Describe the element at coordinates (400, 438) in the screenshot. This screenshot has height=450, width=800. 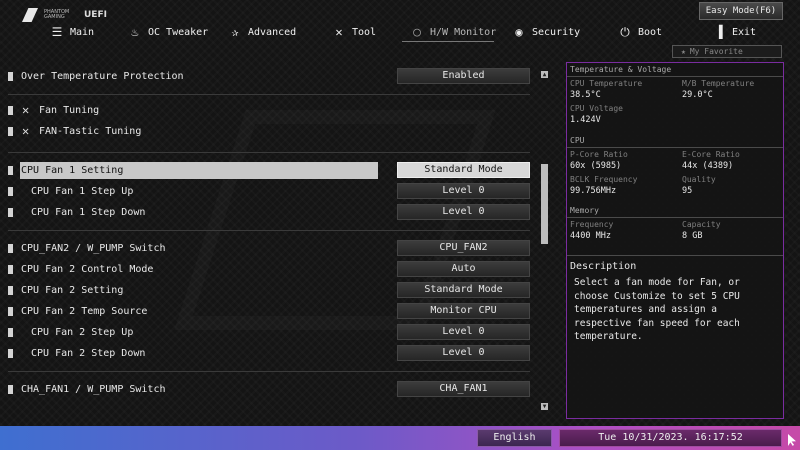
I see `bottom-status-bar: English Tue 10/31/2023. 16:17:52` at that location.